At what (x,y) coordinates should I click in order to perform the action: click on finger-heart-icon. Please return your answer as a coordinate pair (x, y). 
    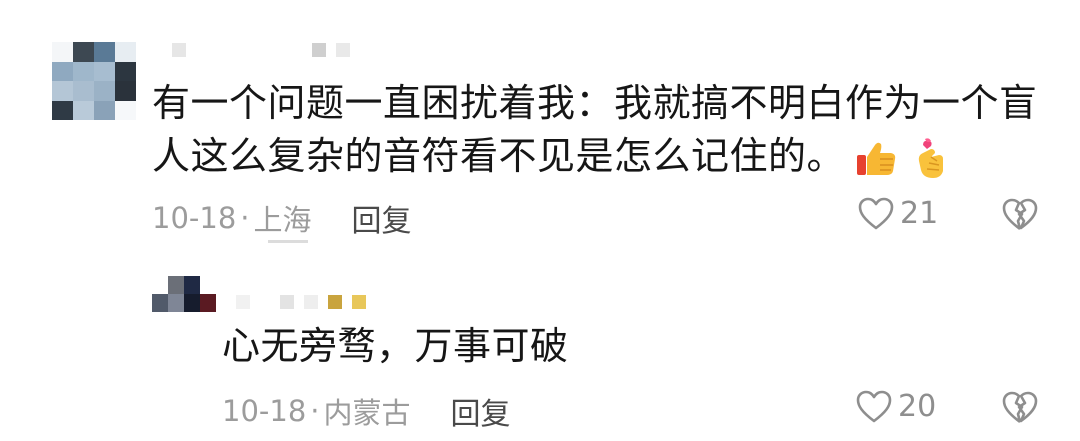
    Looking at the image, I should click on (931, 157).